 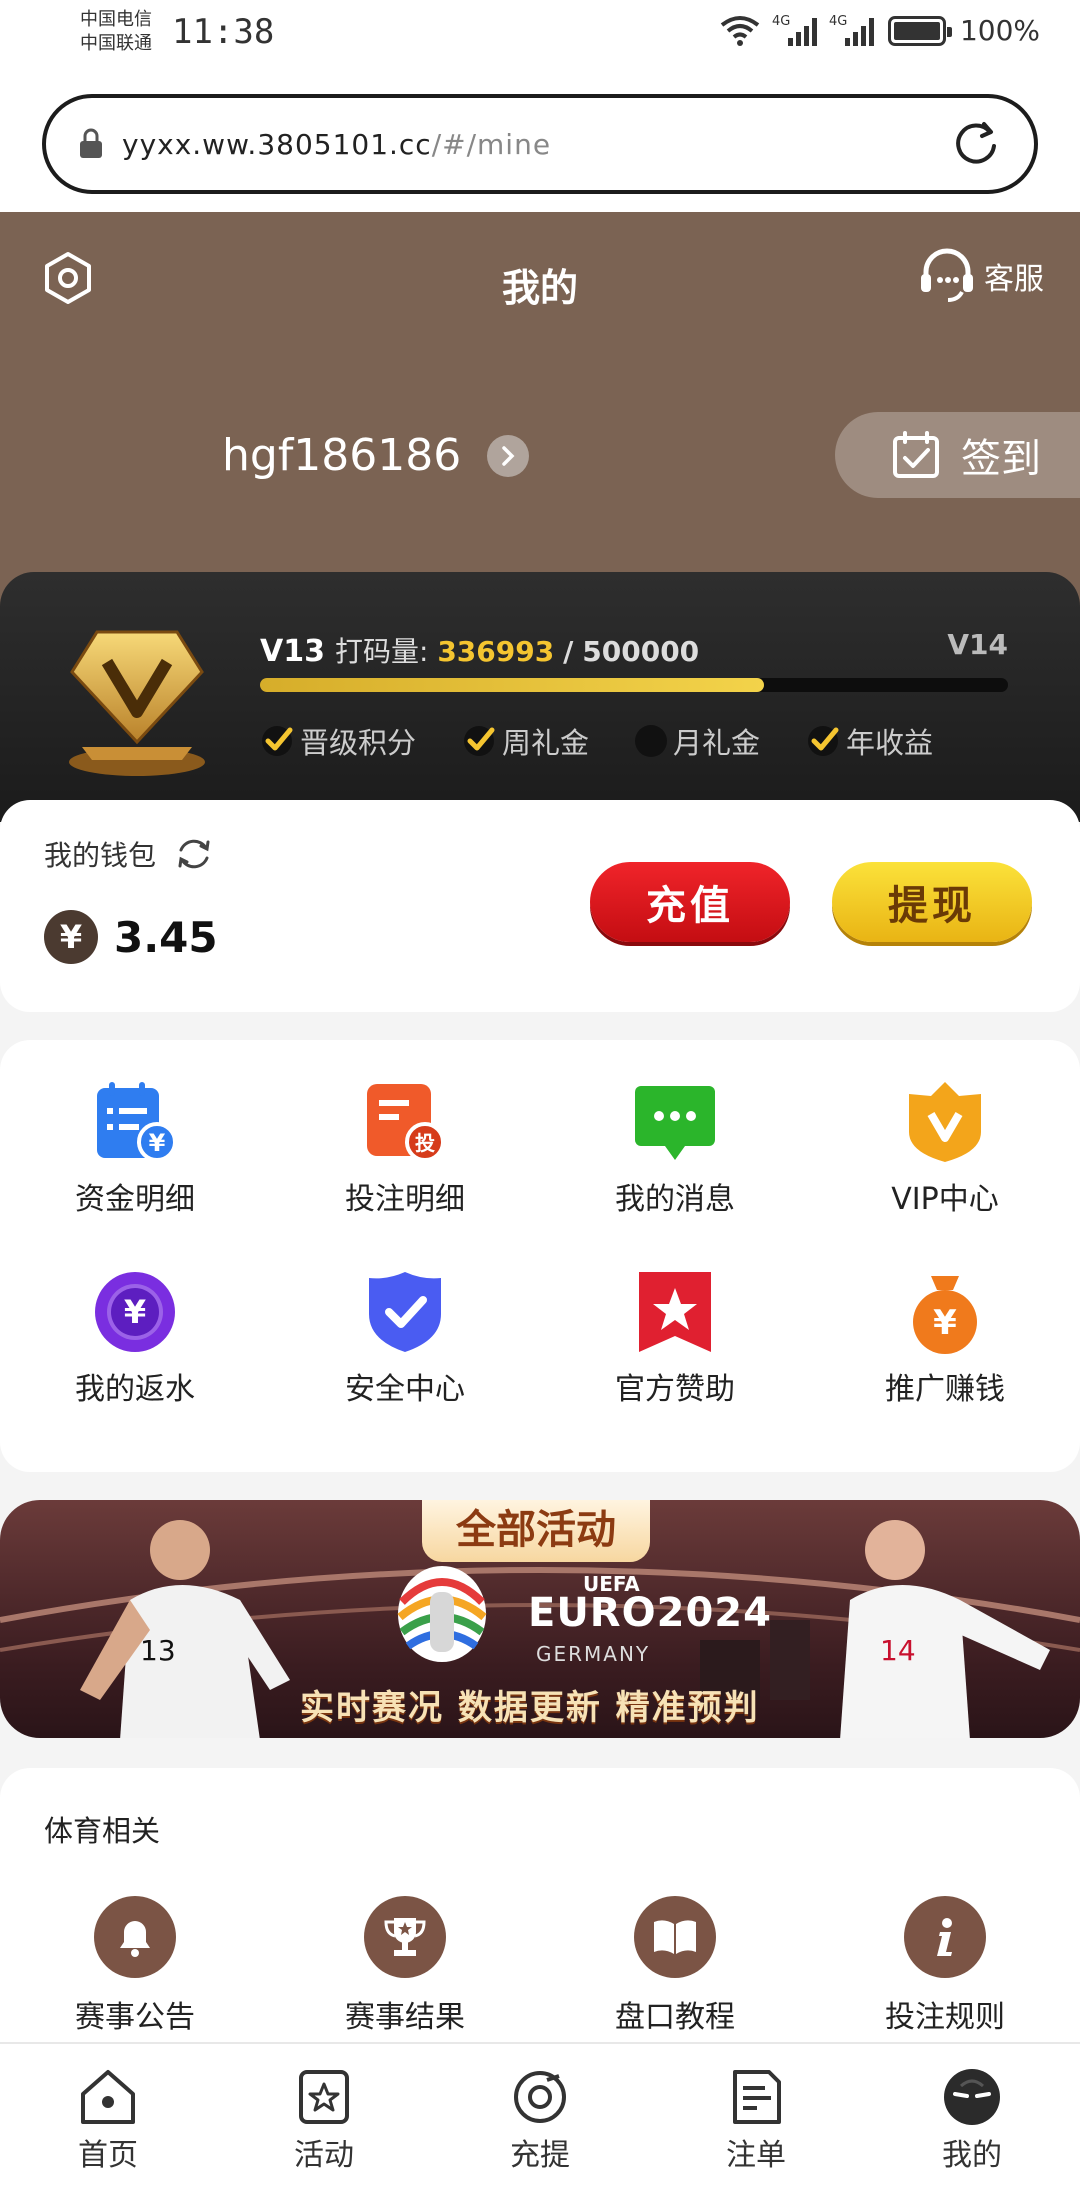 What do you see at coordinates (512, 685) in the screenshot?
I see `vip-progress-fill` at bounding box center [512, 685].